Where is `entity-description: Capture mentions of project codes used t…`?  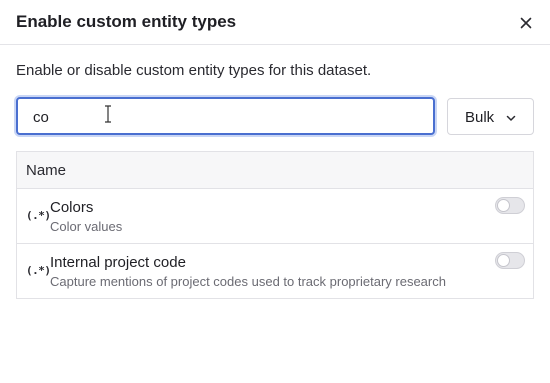 entity-description: Capture mentions of project codes used t… is located at coordinates (248, 281).